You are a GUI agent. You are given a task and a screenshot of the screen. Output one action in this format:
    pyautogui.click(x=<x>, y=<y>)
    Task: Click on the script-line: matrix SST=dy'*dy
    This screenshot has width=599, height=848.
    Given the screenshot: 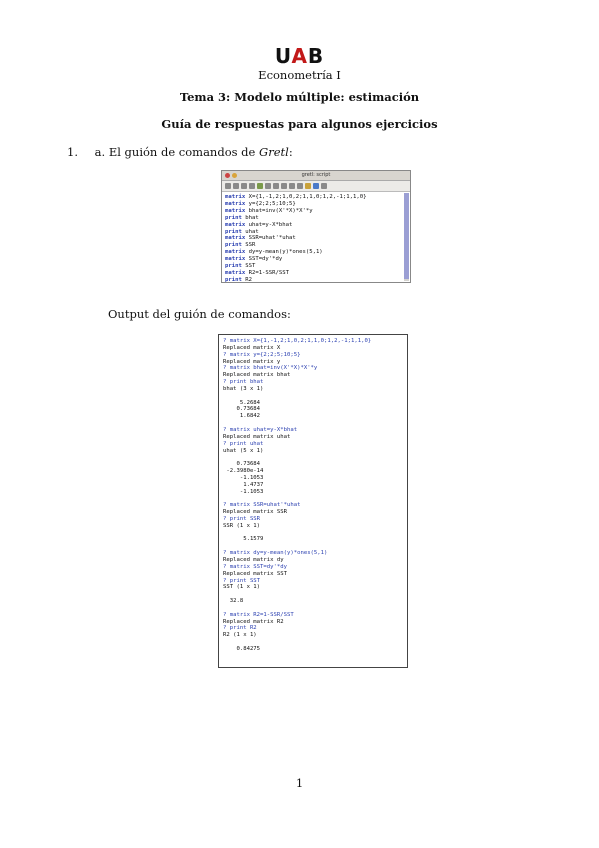 What is the action you would take?
    pyautogui.click(x=295, y=259)
    